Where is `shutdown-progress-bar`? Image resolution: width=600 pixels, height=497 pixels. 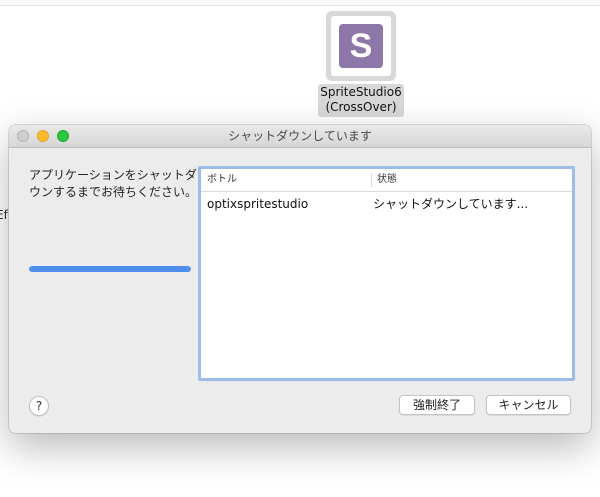 shutdown-progress-bar is located at coordinates (110, 269).